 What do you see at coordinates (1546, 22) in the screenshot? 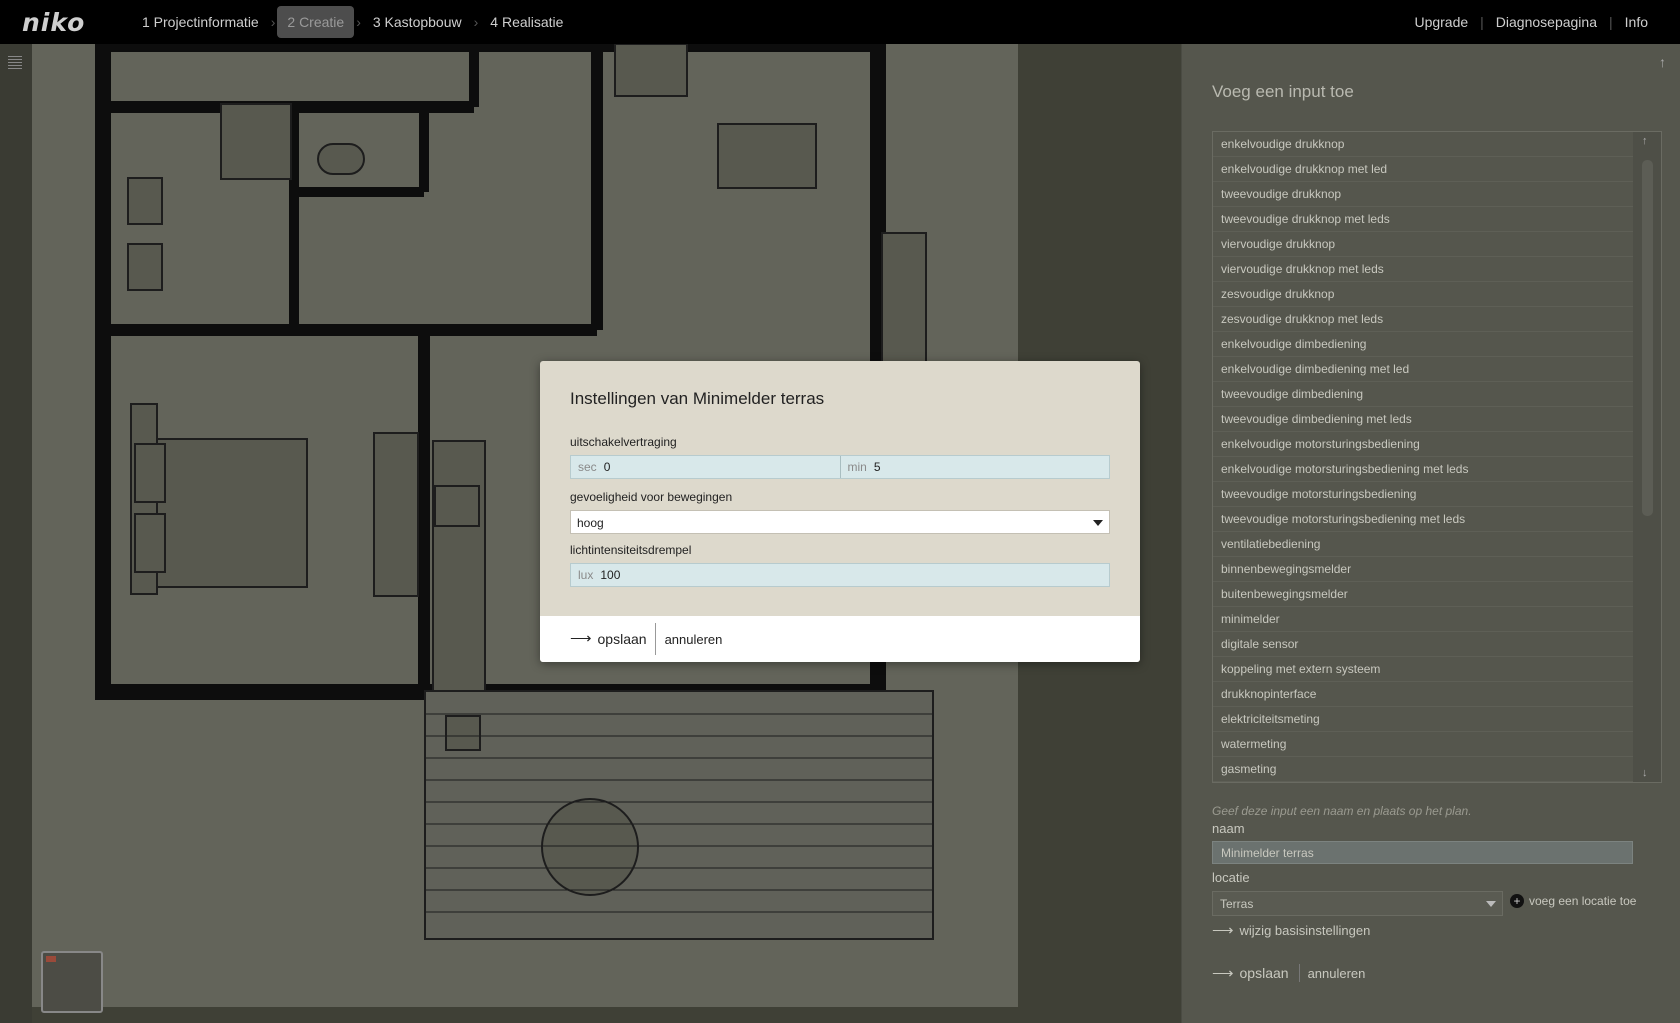
I see `diagnosepagina-link: Diagnosepagina` at bounding box center [1546, 22].